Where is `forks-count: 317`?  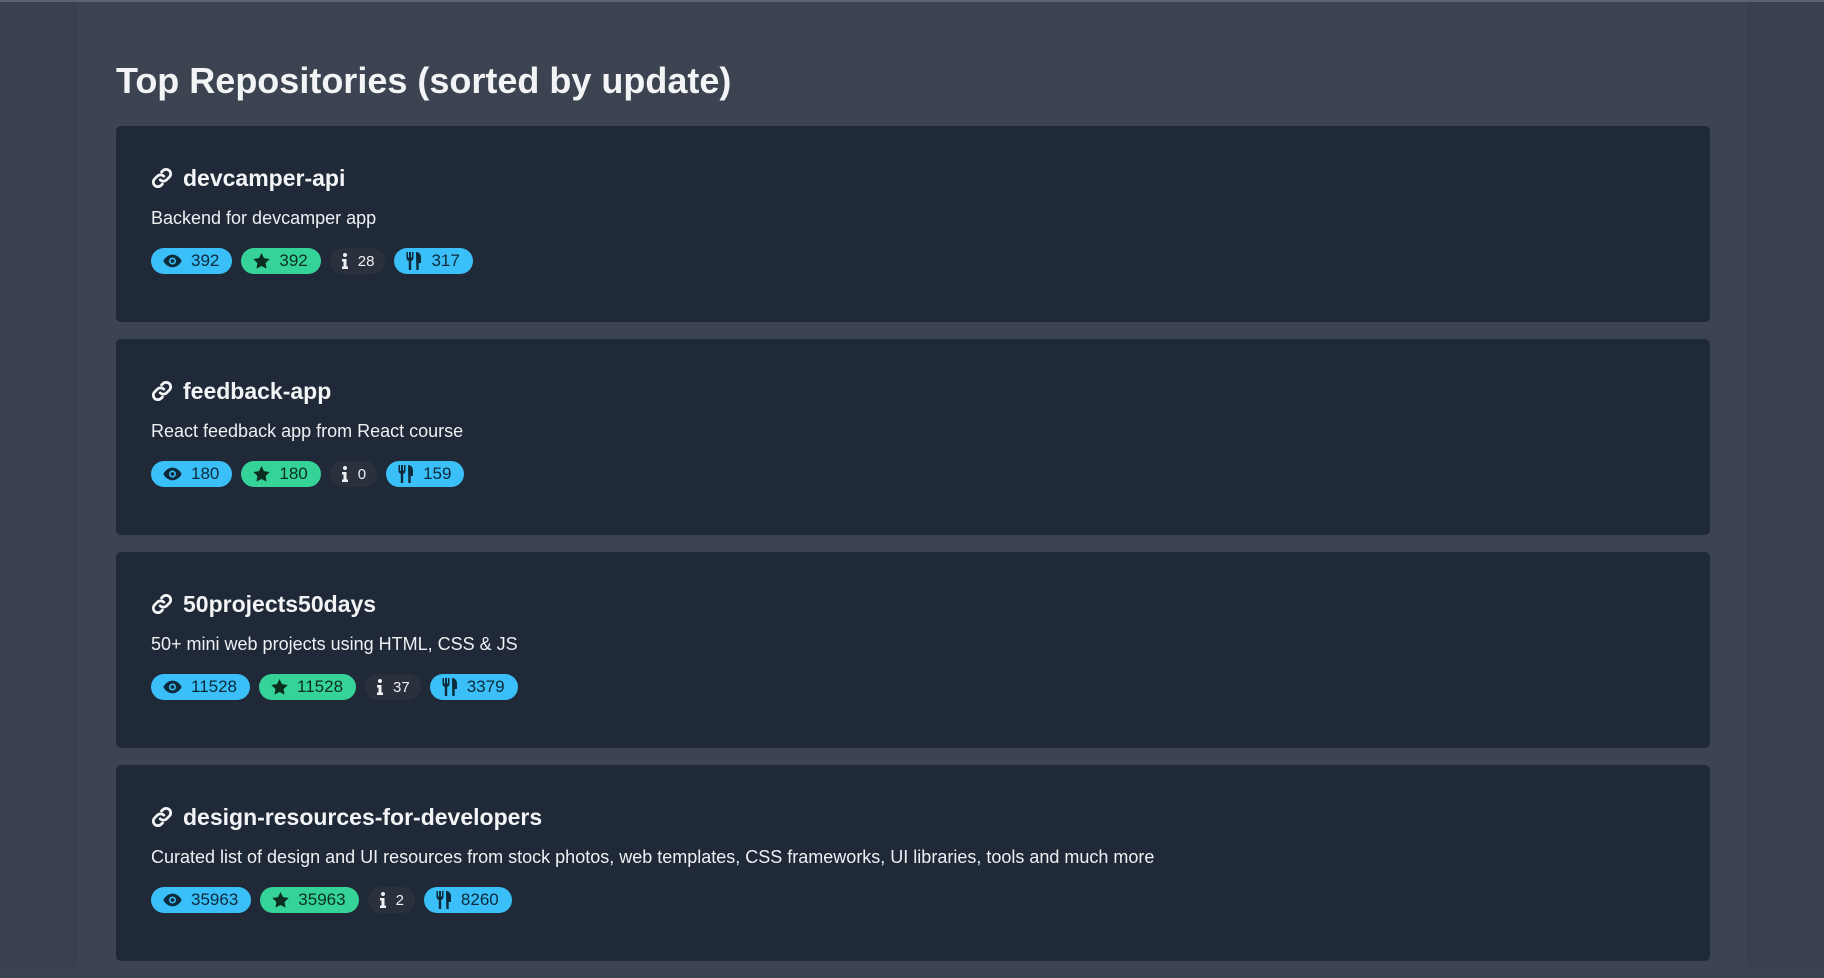 forks-count: 317 is located at coordinates (445, 260).